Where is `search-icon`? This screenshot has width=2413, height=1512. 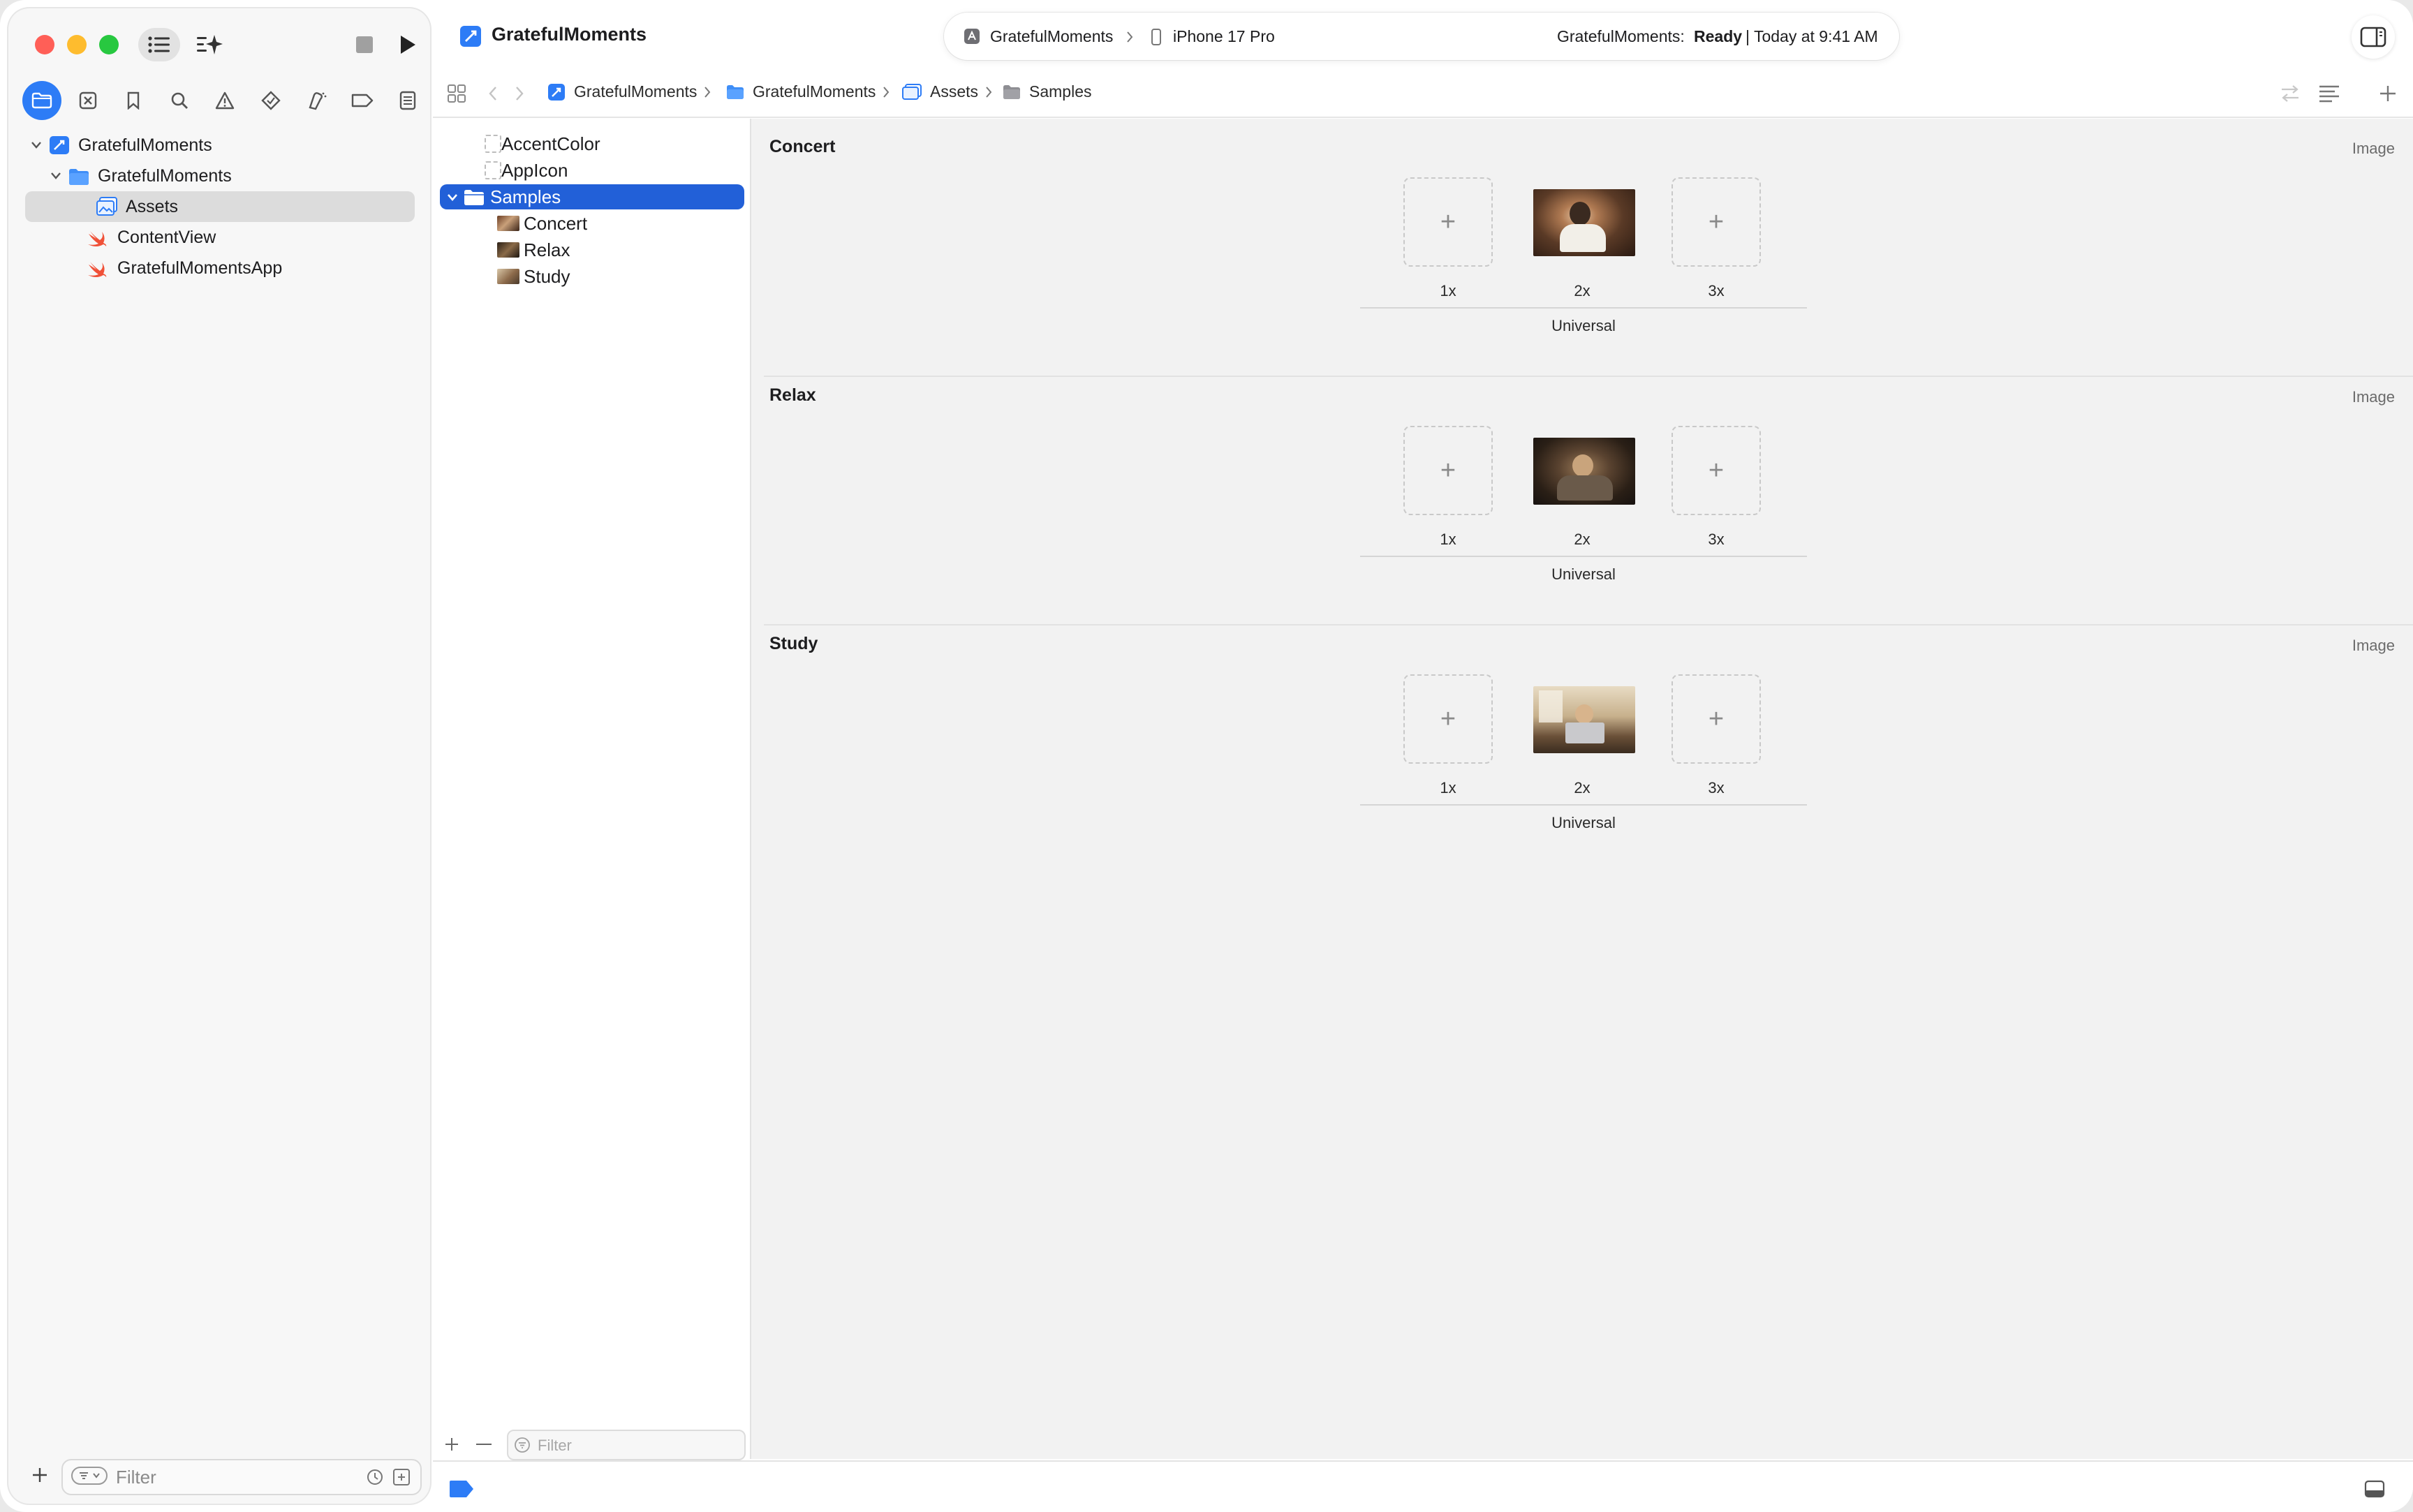 search-icon is located at coordinates (179, 100).